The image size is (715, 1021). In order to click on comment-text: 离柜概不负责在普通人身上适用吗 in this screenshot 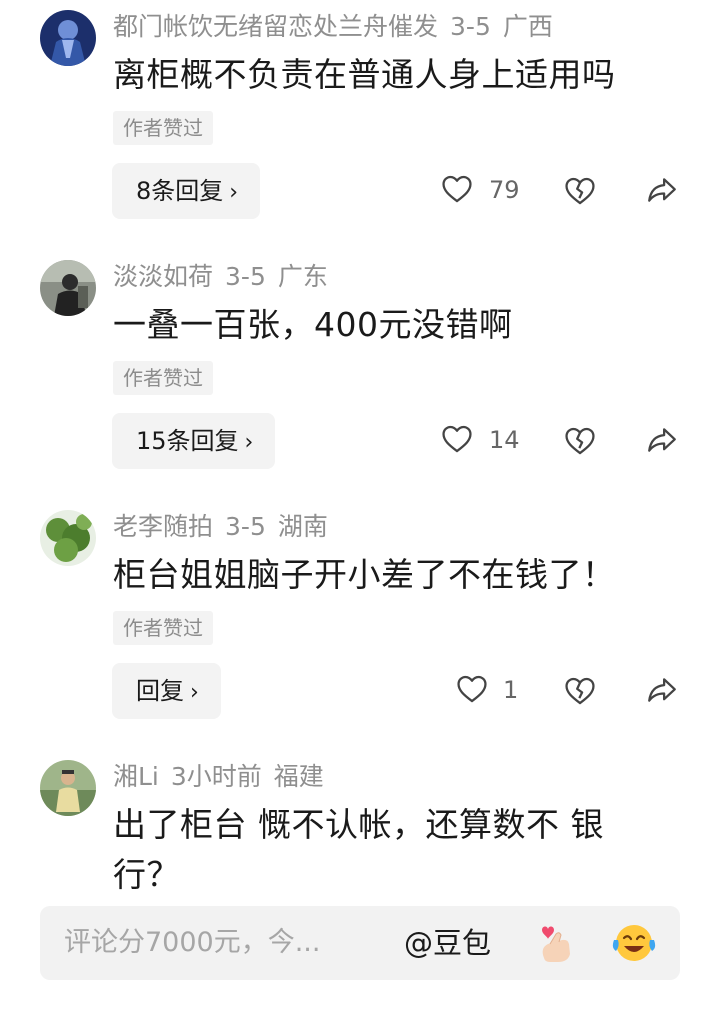, I will do `click(364, 74)`.